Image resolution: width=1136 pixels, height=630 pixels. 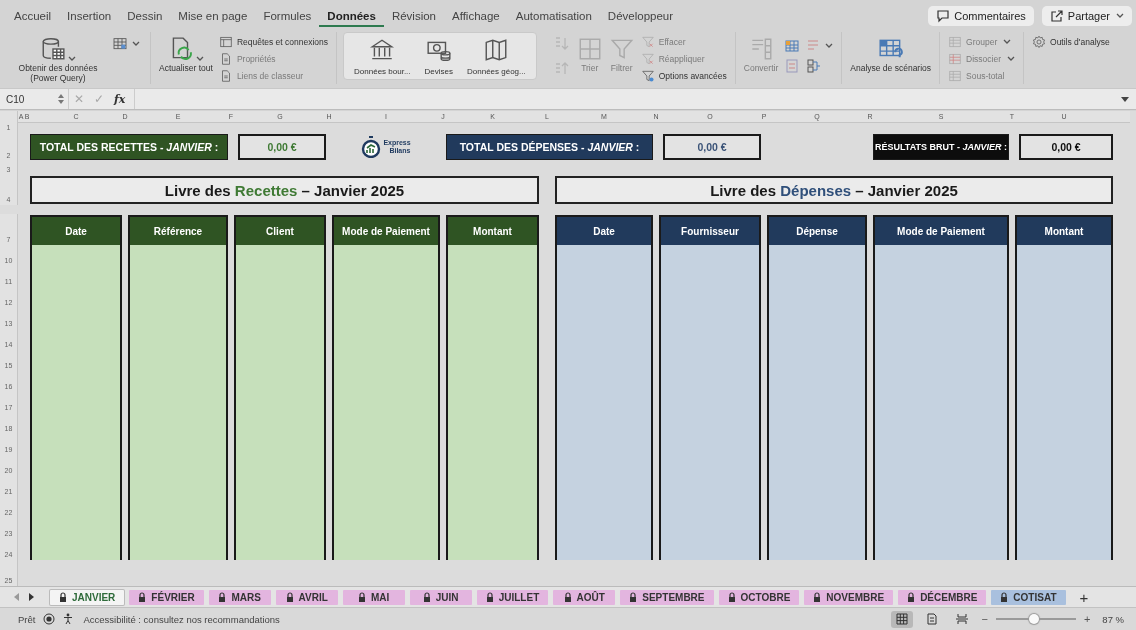 I want to click on sheet-tab: JUIN, so click(x=440, y=597).